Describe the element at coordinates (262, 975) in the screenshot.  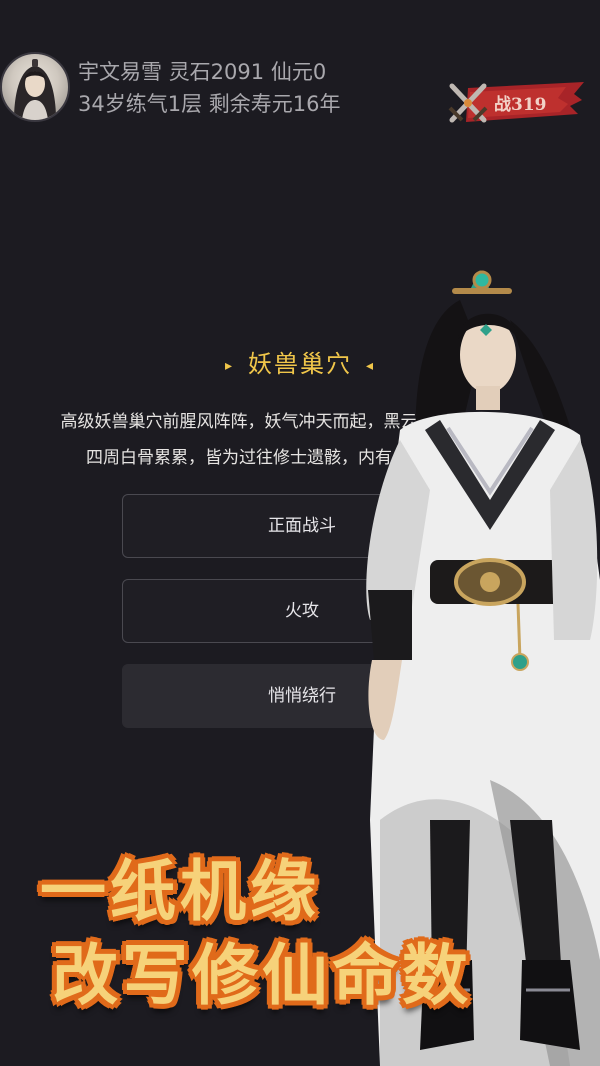
I see `slogan-line-2: 改写修仙命数` at that location.